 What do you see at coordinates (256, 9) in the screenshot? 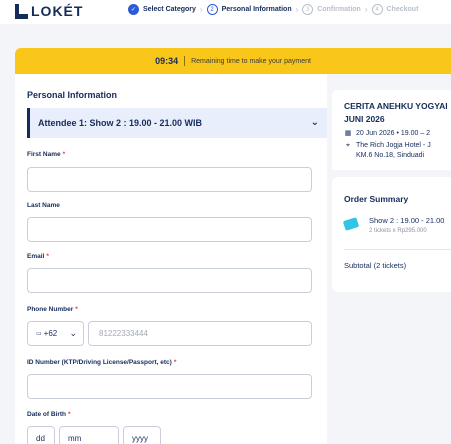
I see `step-label: Personal Information` at bounding box center [256, 9].